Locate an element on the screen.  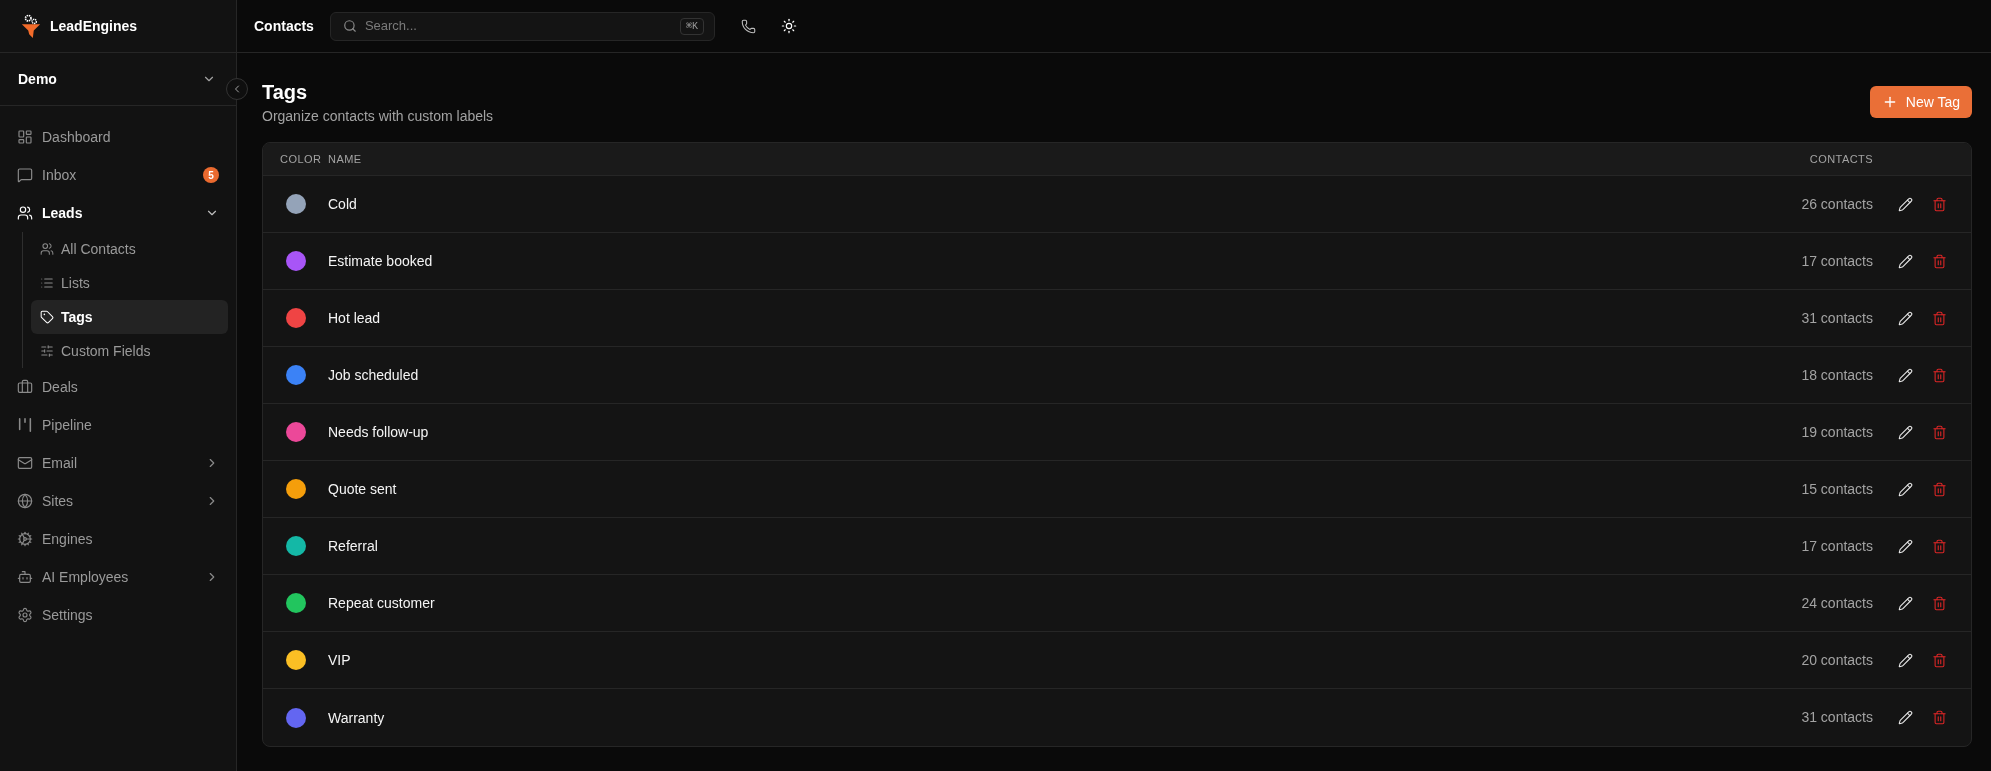
tag-name: Cold is located at coordinates (342, 204).